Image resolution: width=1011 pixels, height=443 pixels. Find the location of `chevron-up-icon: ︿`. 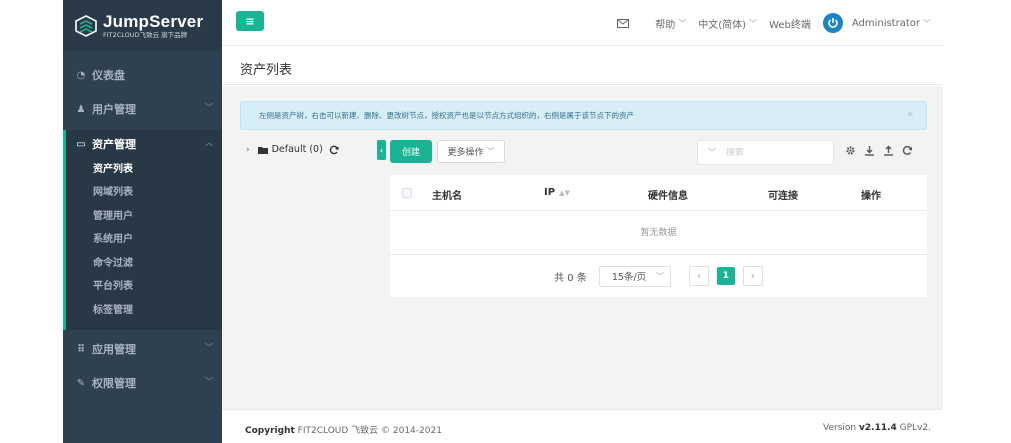

chevron-up-icon: ︿ is located at coordinates (209, 142).